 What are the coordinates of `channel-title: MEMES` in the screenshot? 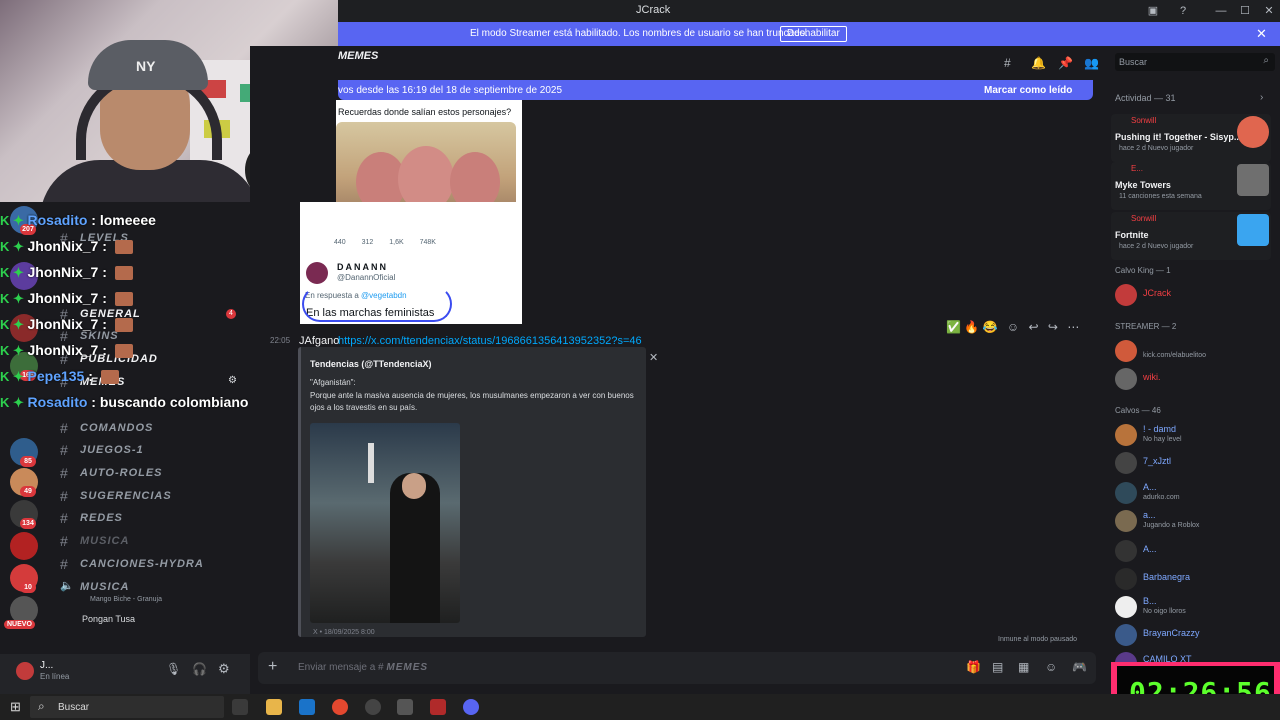 It's located at (358, 56).